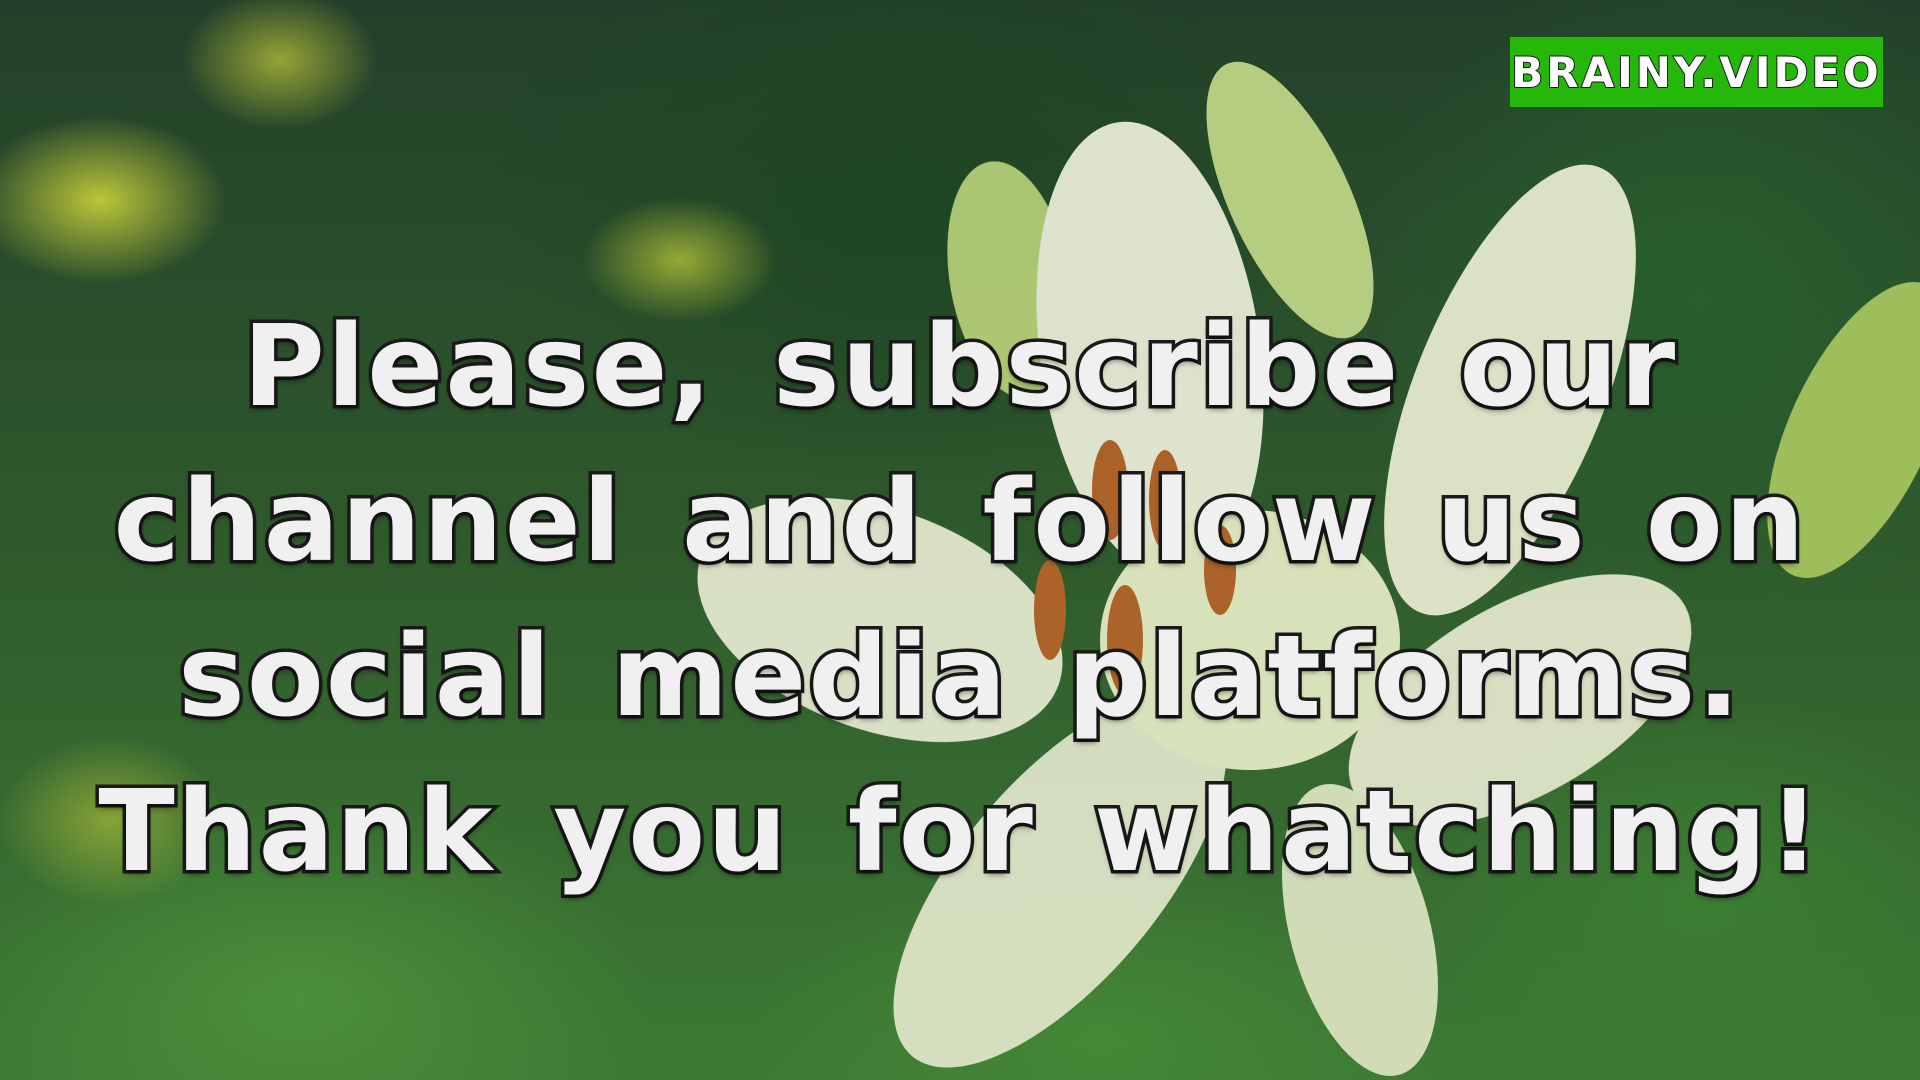 Image resolution: width=1920 pixels, height=1080 pixels. I want to click on message-line-3: social media platforms., so click(959, 677).